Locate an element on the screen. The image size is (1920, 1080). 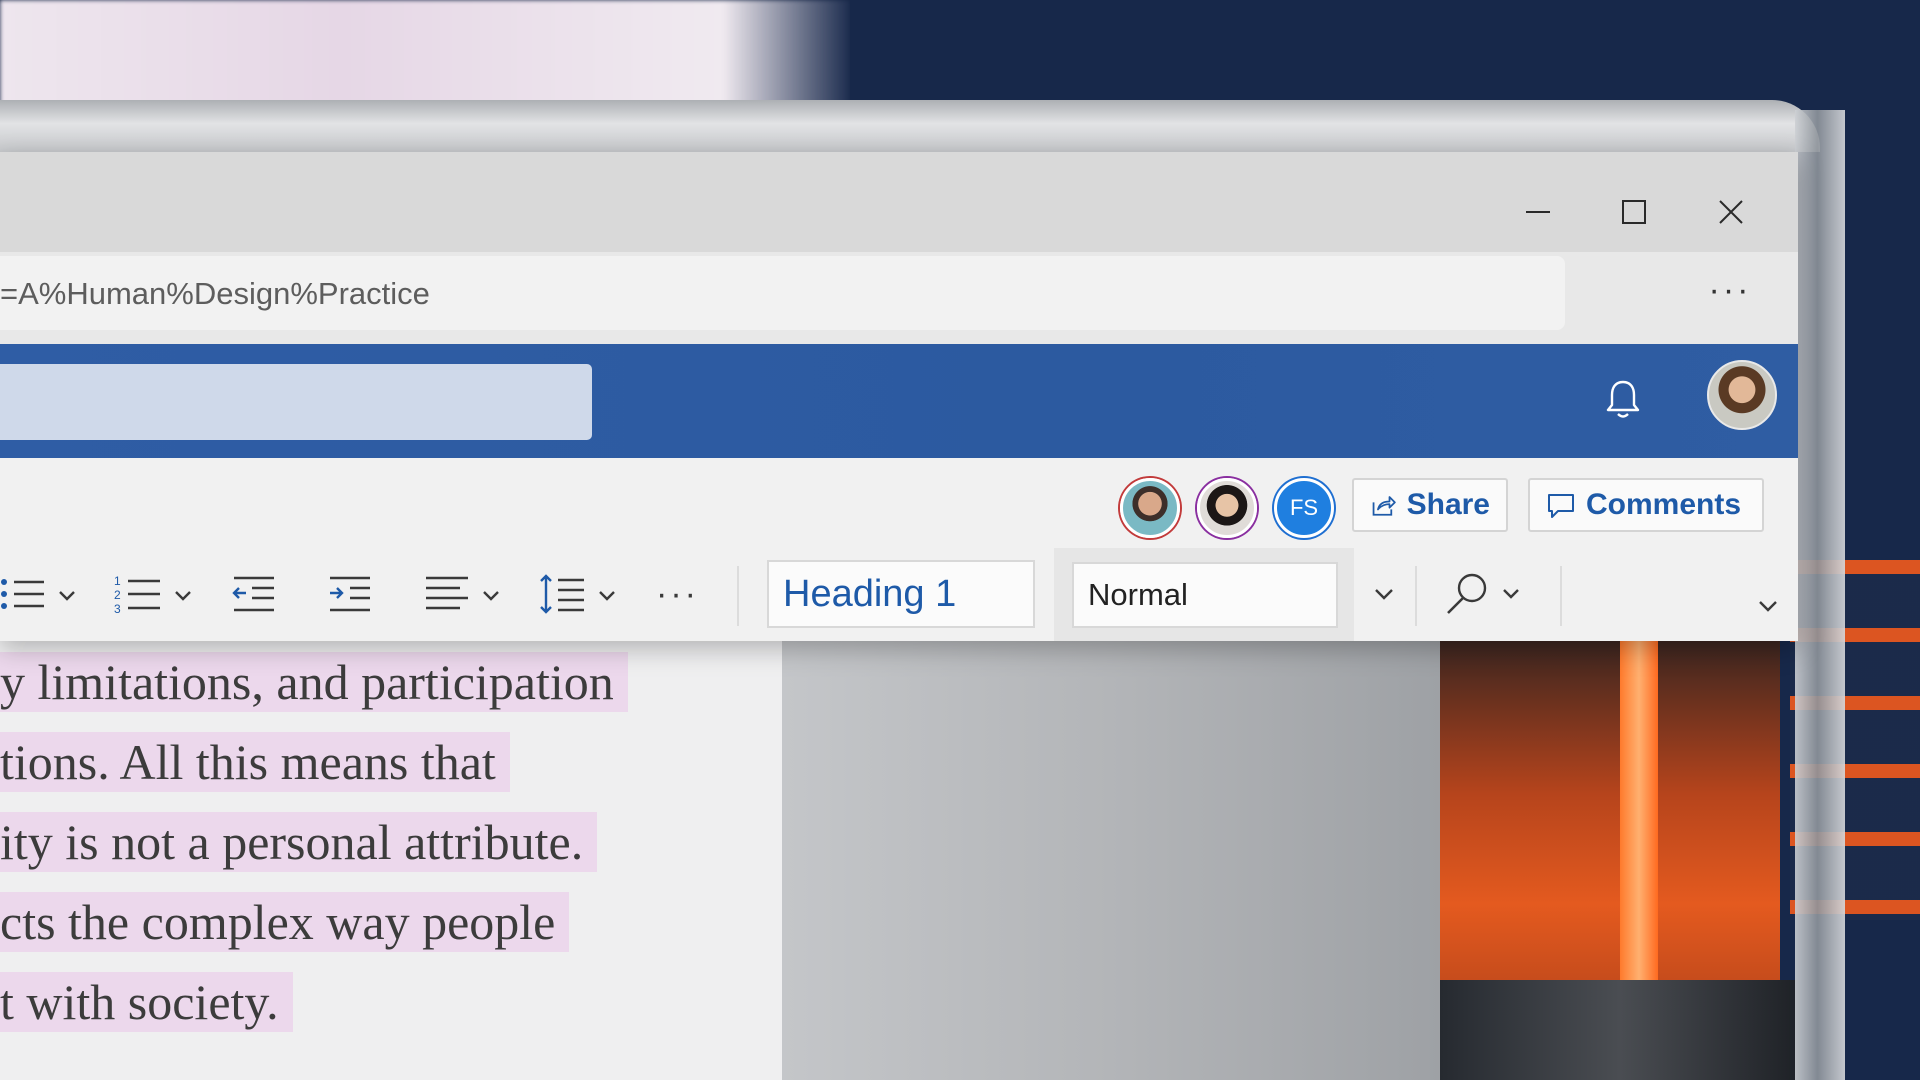
ribbon-toolbar: 1 2 3 ··· Heading 1 Normal is located at coordinates (899, 594).